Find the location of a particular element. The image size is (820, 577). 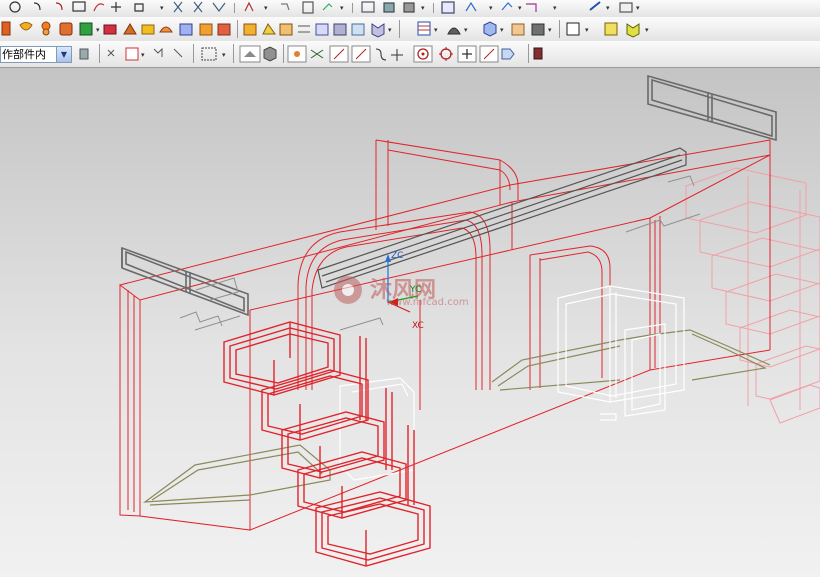

hide-icon is located at coordinates (178, 53).